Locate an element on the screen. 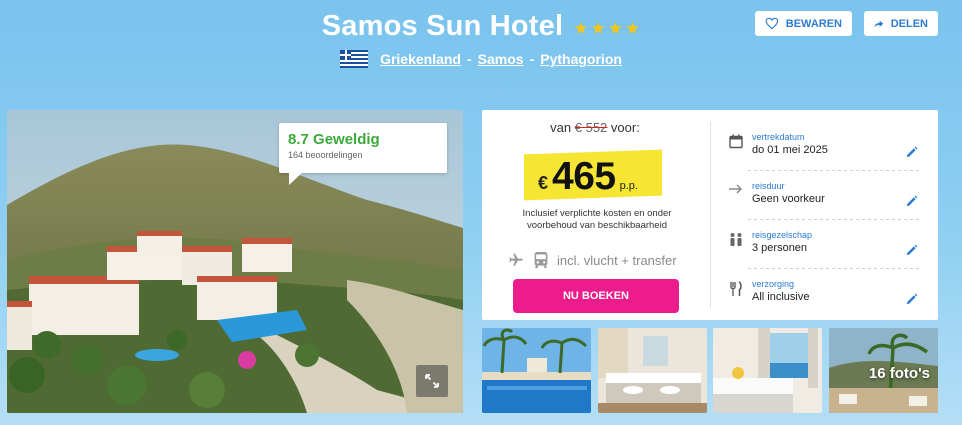 The image size is (962, 425). star-rating: ★ ★ ★ ★ is located at coordinates (606, 29).